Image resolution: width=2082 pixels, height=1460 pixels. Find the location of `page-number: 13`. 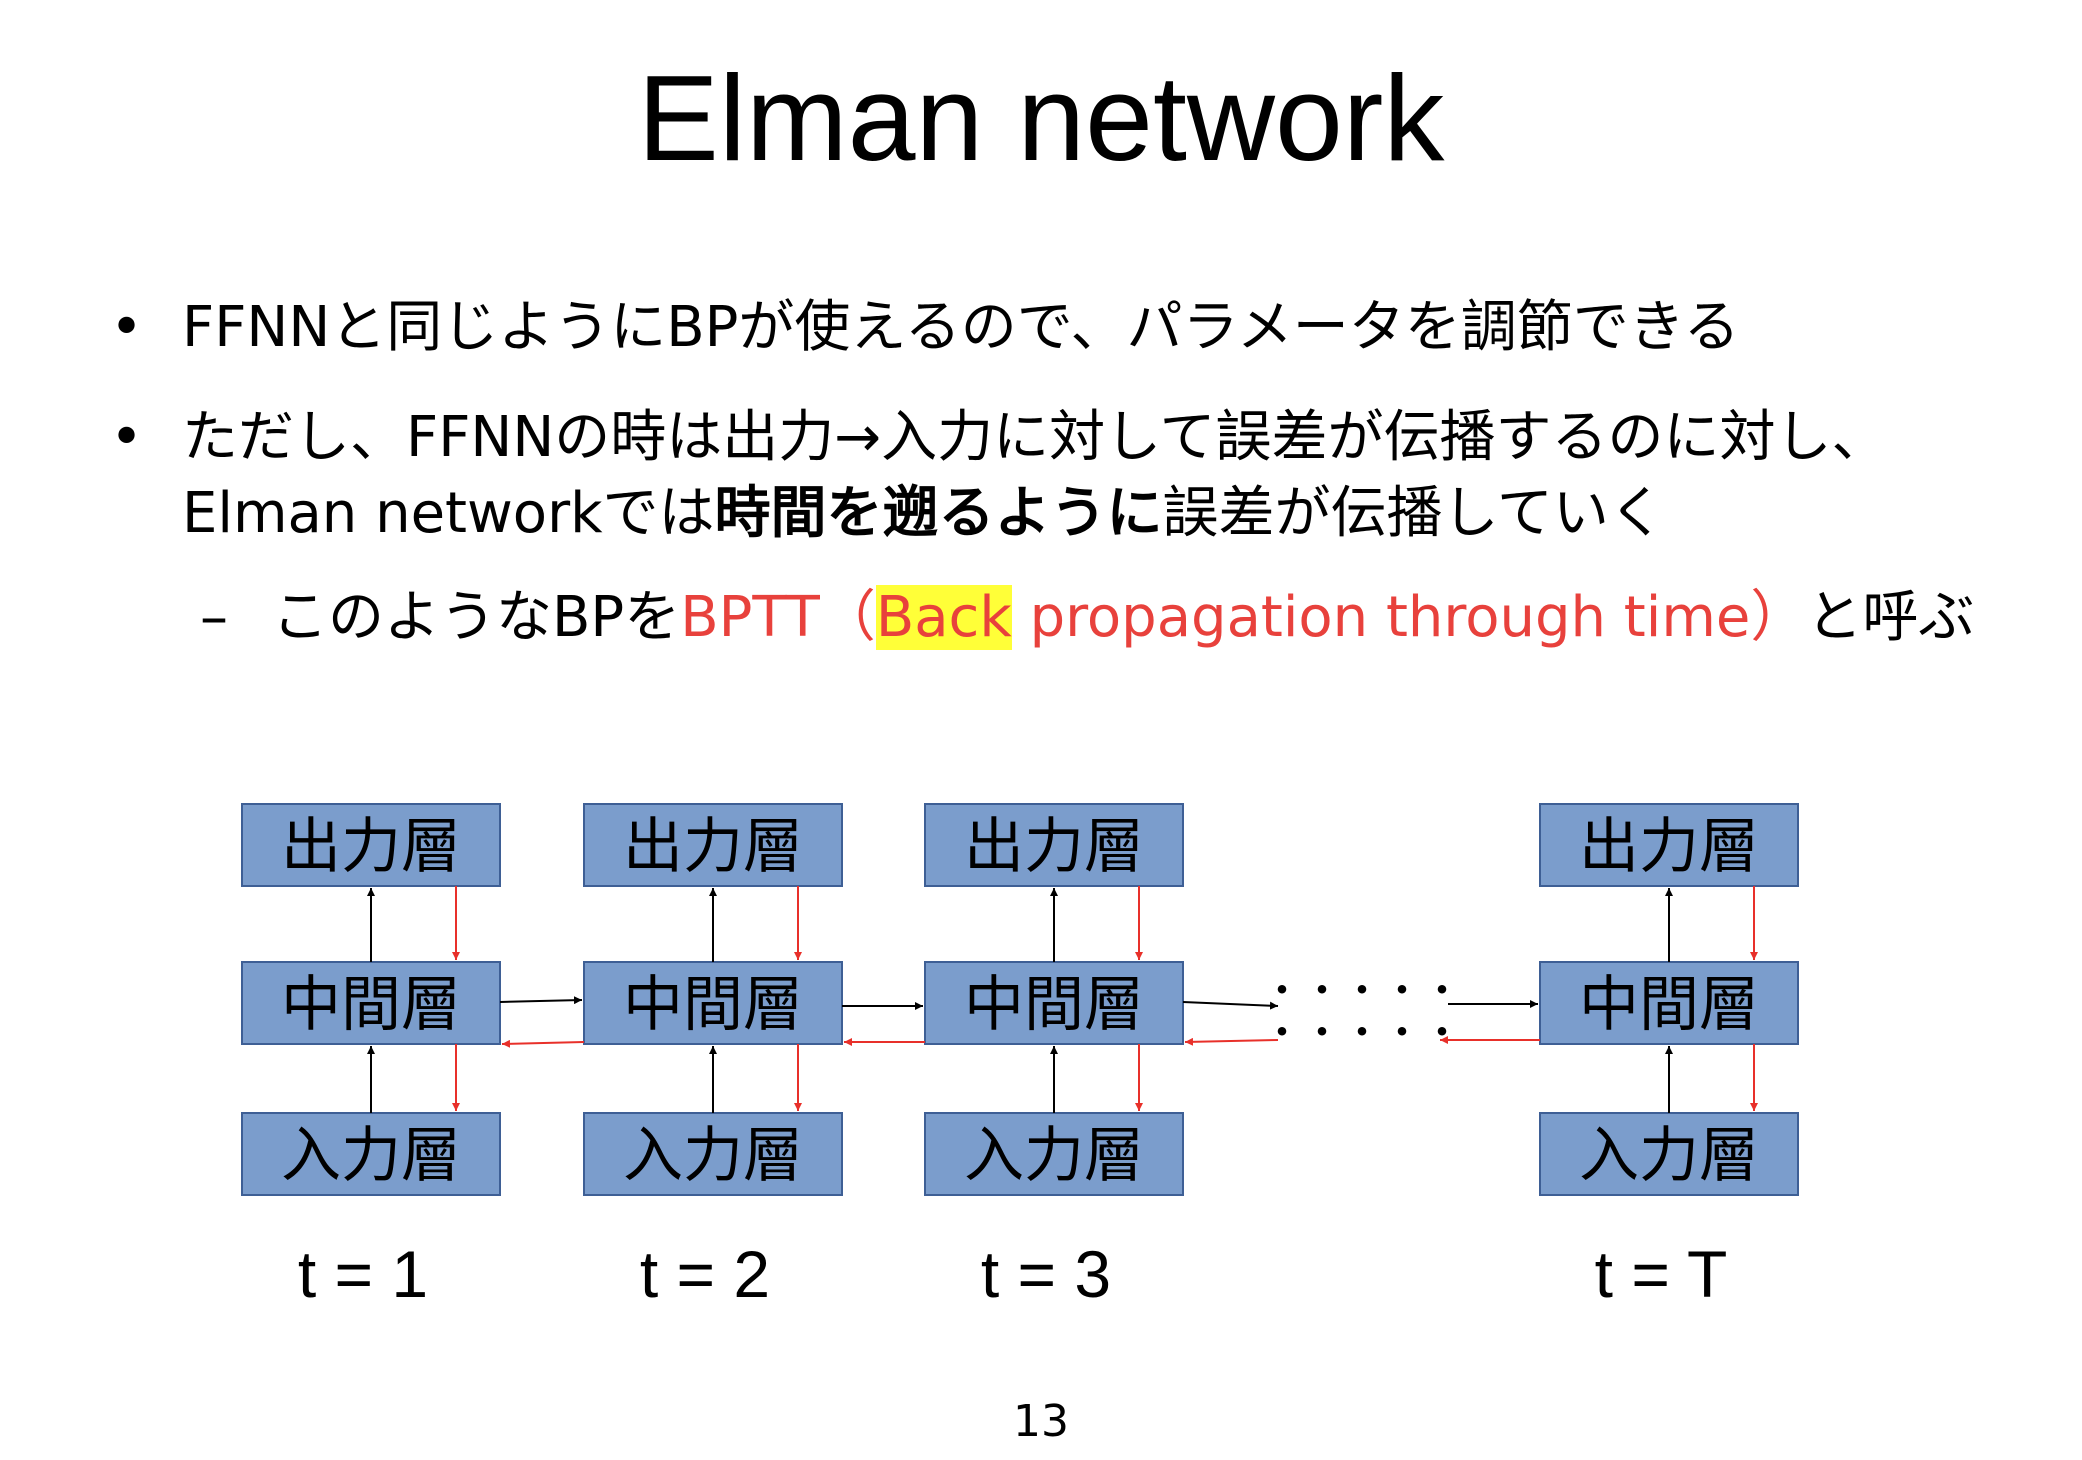

page-number: 13 is located at coordinates (1041, 1421).